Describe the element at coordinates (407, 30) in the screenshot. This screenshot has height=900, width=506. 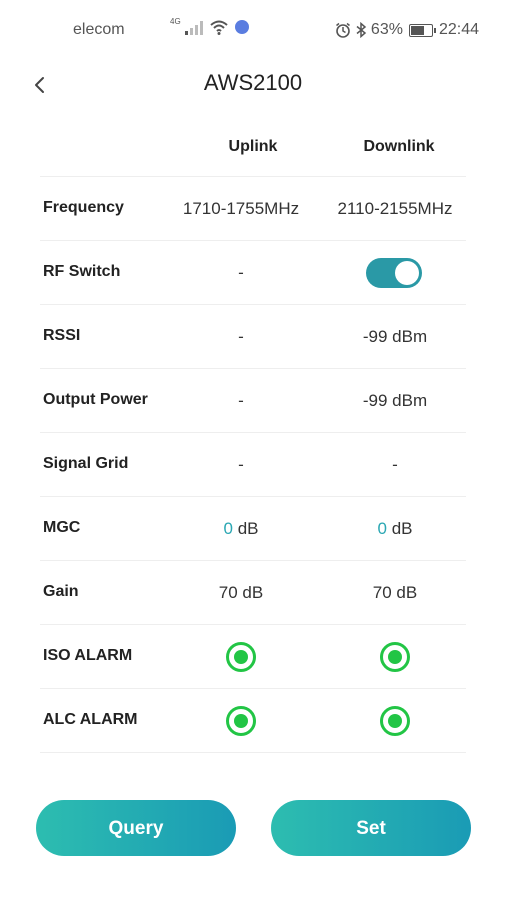
I see `status-icons-right: 63% 22:44` at that location.